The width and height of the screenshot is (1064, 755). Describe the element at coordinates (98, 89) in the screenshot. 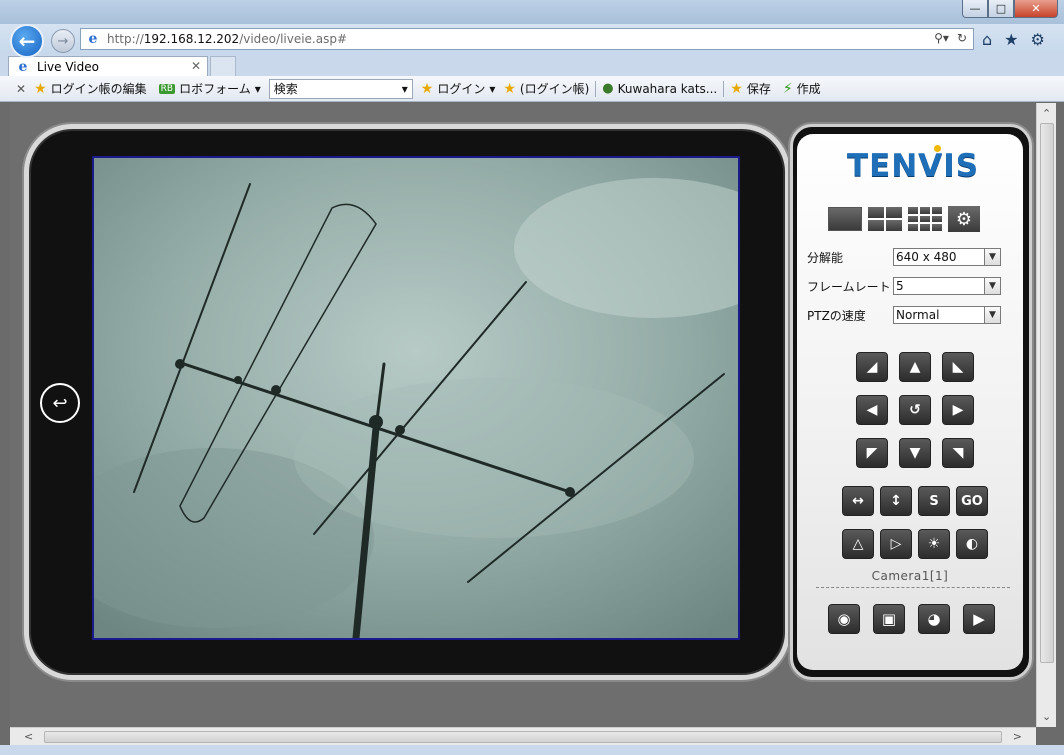

I see `fav-label: ログイン帳の編集` at that location.